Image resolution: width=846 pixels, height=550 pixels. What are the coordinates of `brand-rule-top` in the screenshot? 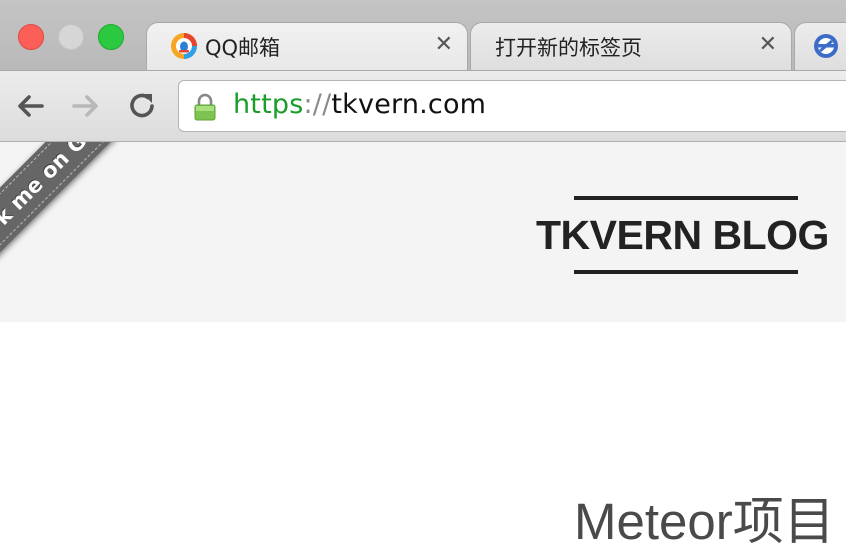 It's located at (686, 198).